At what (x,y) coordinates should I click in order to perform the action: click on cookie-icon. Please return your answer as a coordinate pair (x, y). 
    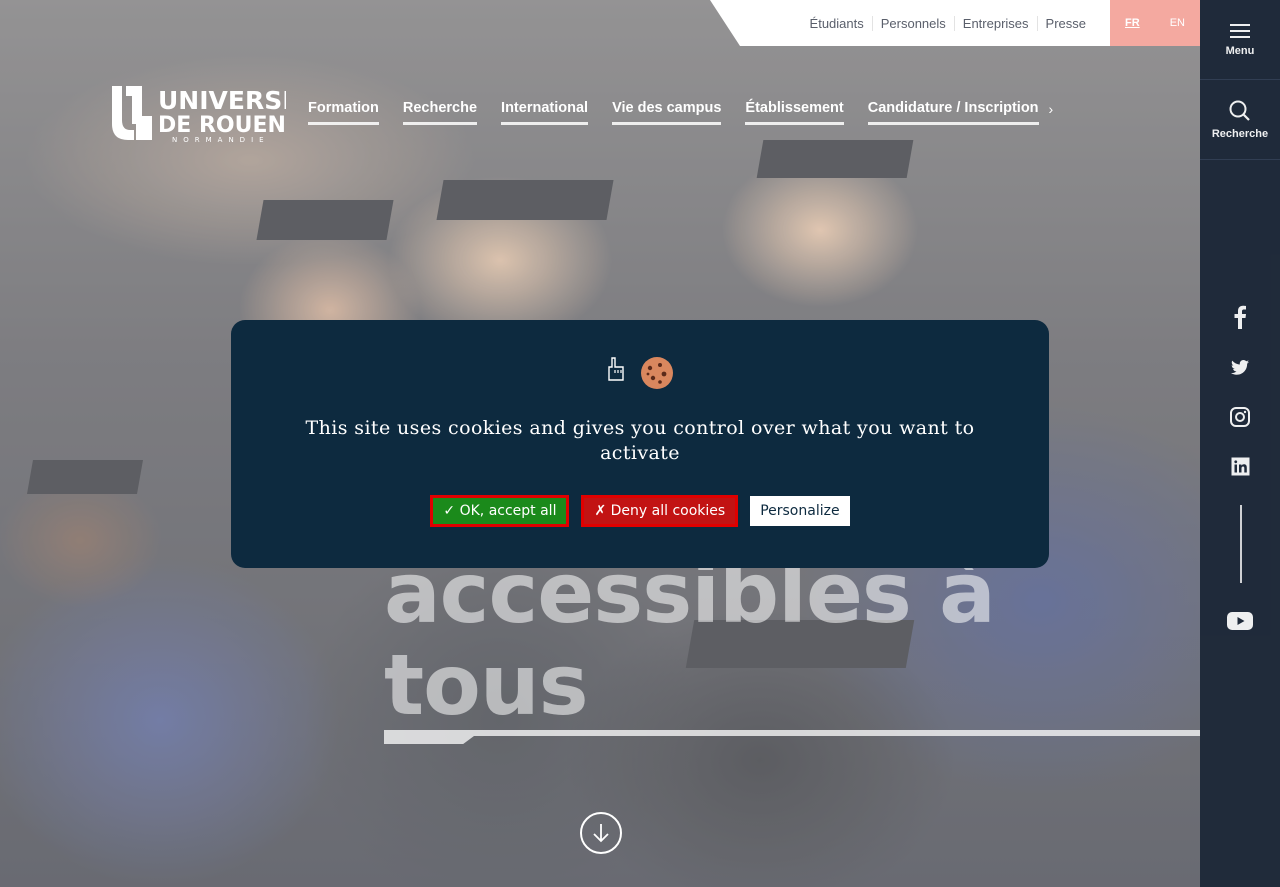
    Looking at the image, I should click on (657, 373).